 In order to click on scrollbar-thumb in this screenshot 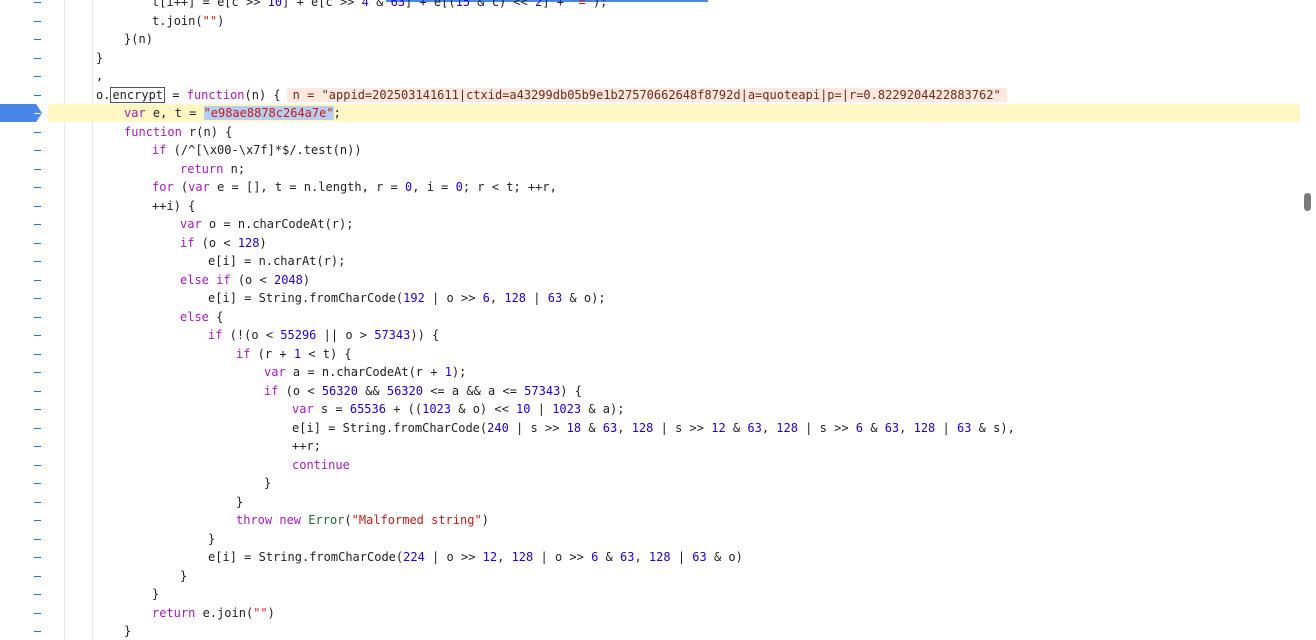, I will do `click(1307, 202)`.